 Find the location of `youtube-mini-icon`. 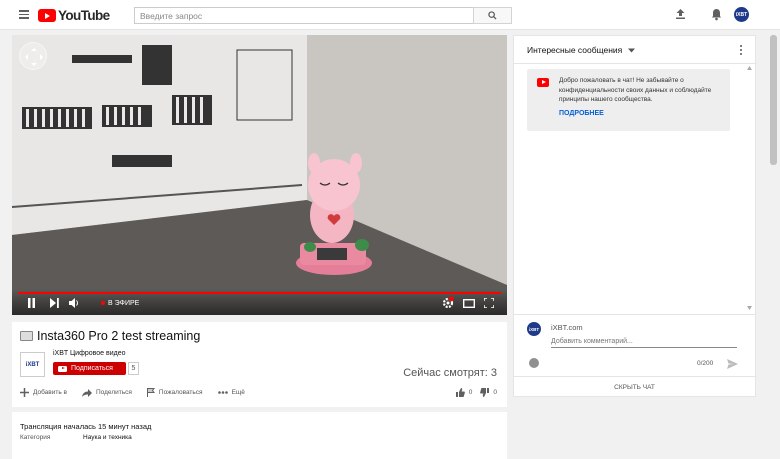

youtube-mini-icon is located at coordinates (62, 368).